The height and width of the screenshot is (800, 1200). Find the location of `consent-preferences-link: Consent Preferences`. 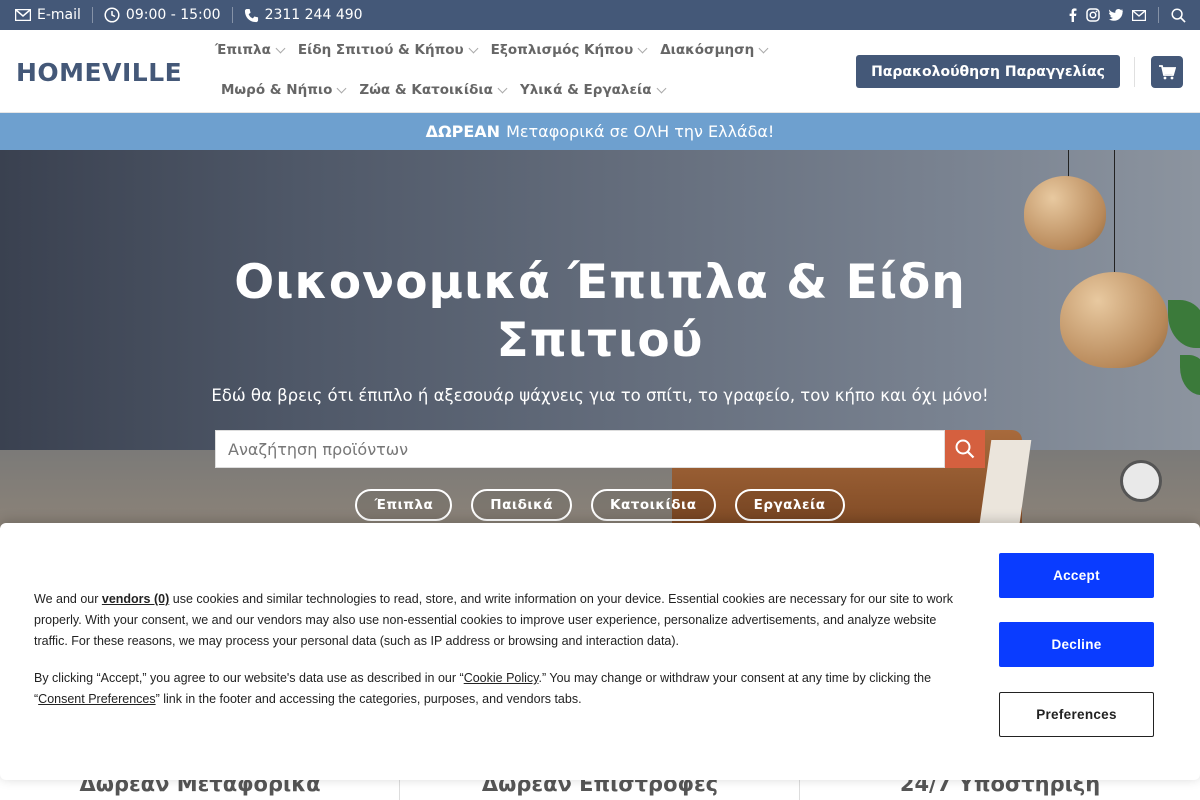

consent-preferences-link: Consent Preferences is located at coordinates (96, 699).